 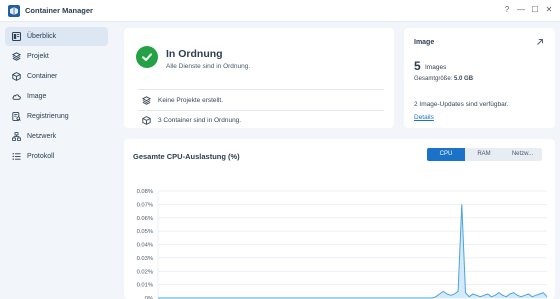 What do you see at coordinates (42, 76) in the screenshot?
I see `sidebar-item-label: Container` at bounding box center [42, 76].